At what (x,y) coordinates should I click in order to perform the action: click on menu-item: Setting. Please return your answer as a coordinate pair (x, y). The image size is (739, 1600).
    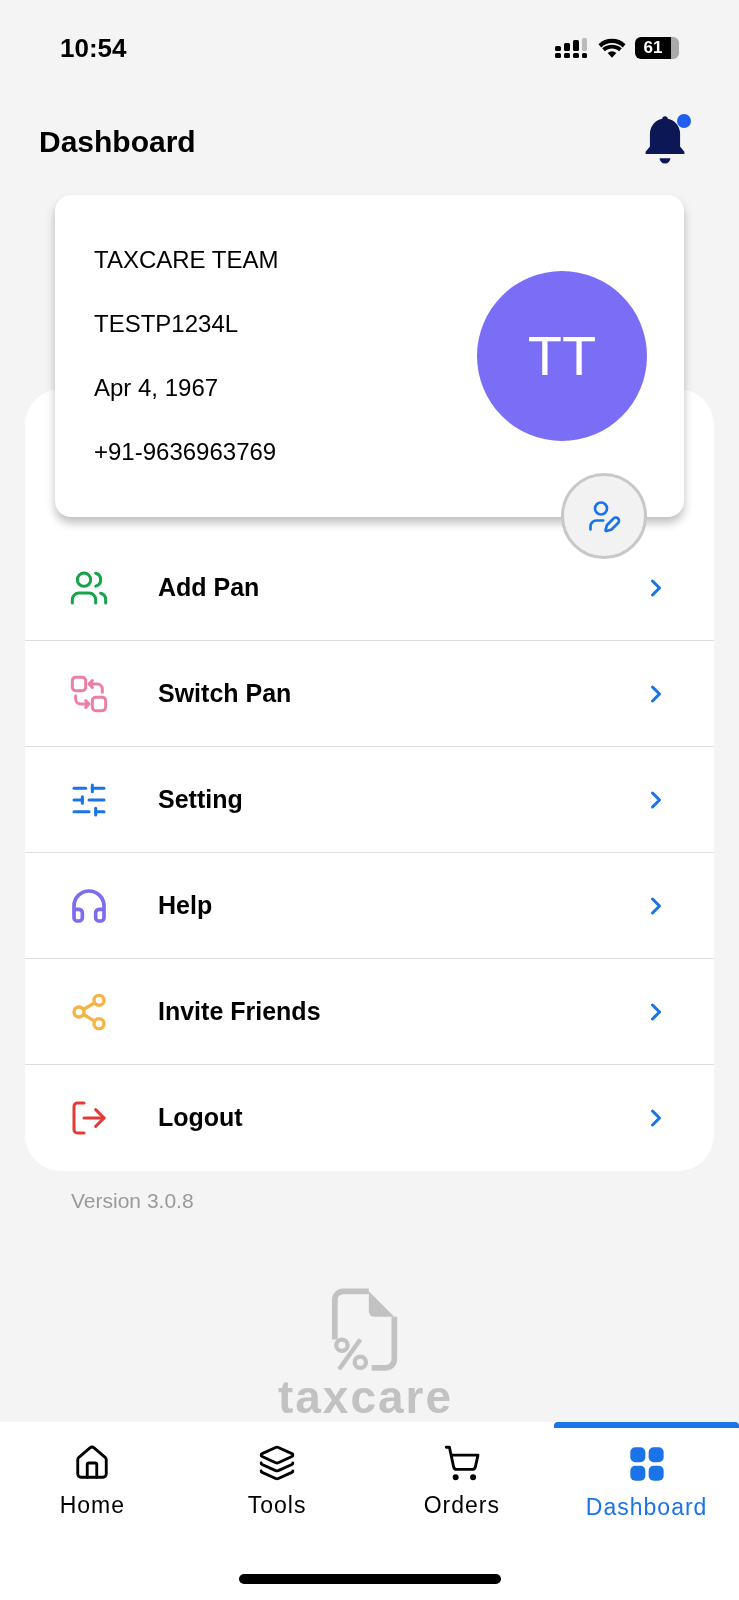
    Looking at the image, I should click on (369, 800).